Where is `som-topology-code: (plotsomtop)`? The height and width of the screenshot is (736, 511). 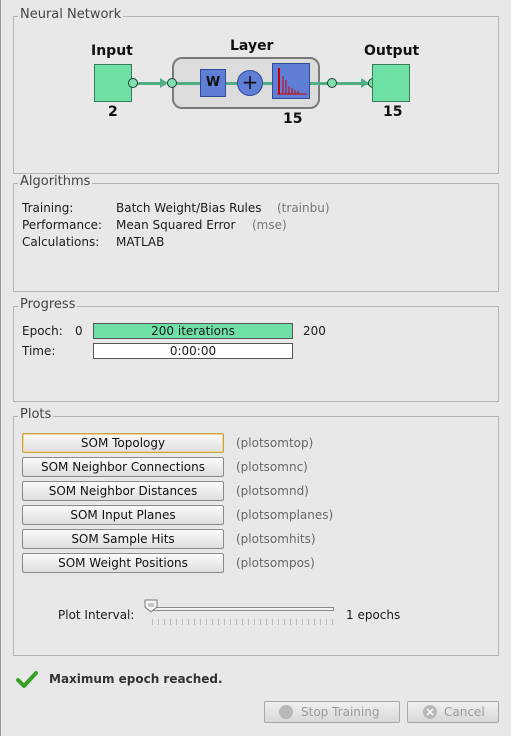
som-topology-code: (plotsomtop) is located at coordinates (275, 443).